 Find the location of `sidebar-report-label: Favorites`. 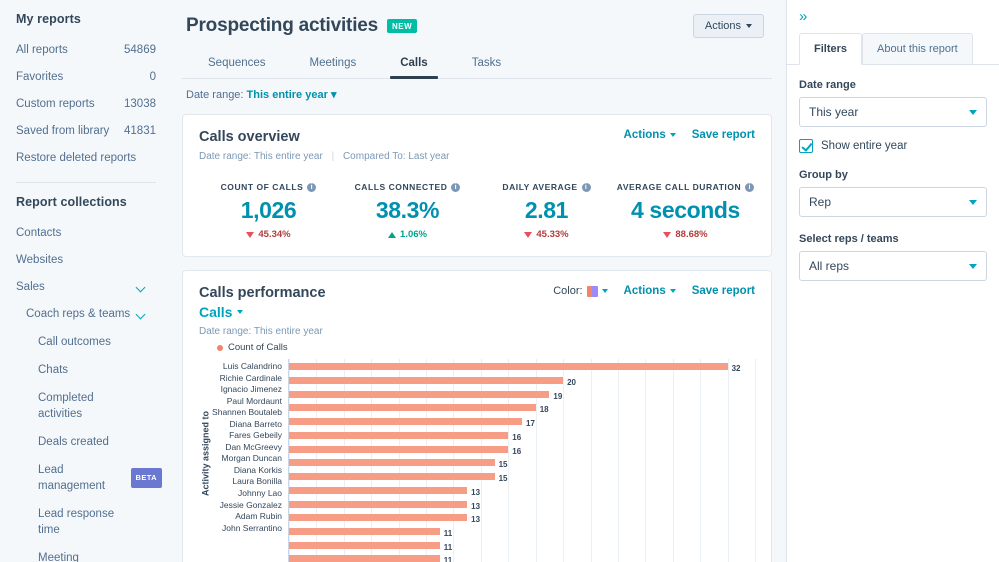

sidebar-report-label: Favorites is located at coordinates (40, 77).